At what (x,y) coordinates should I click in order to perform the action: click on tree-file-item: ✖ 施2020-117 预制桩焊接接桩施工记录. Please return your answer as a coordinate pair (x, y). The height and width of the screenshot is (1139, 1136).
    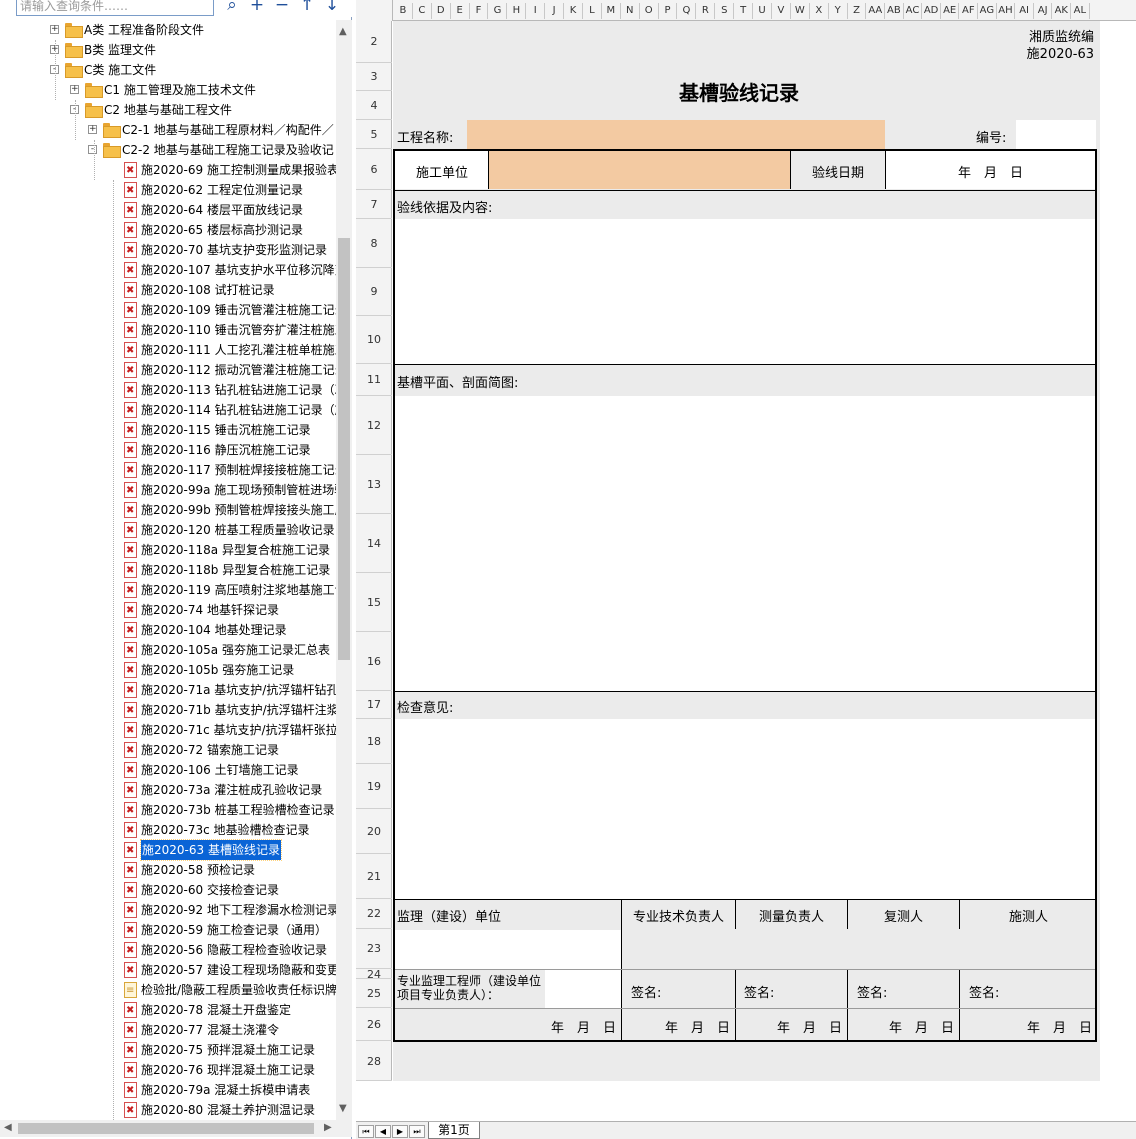
    Looking at the image, I should click on (168, 470).